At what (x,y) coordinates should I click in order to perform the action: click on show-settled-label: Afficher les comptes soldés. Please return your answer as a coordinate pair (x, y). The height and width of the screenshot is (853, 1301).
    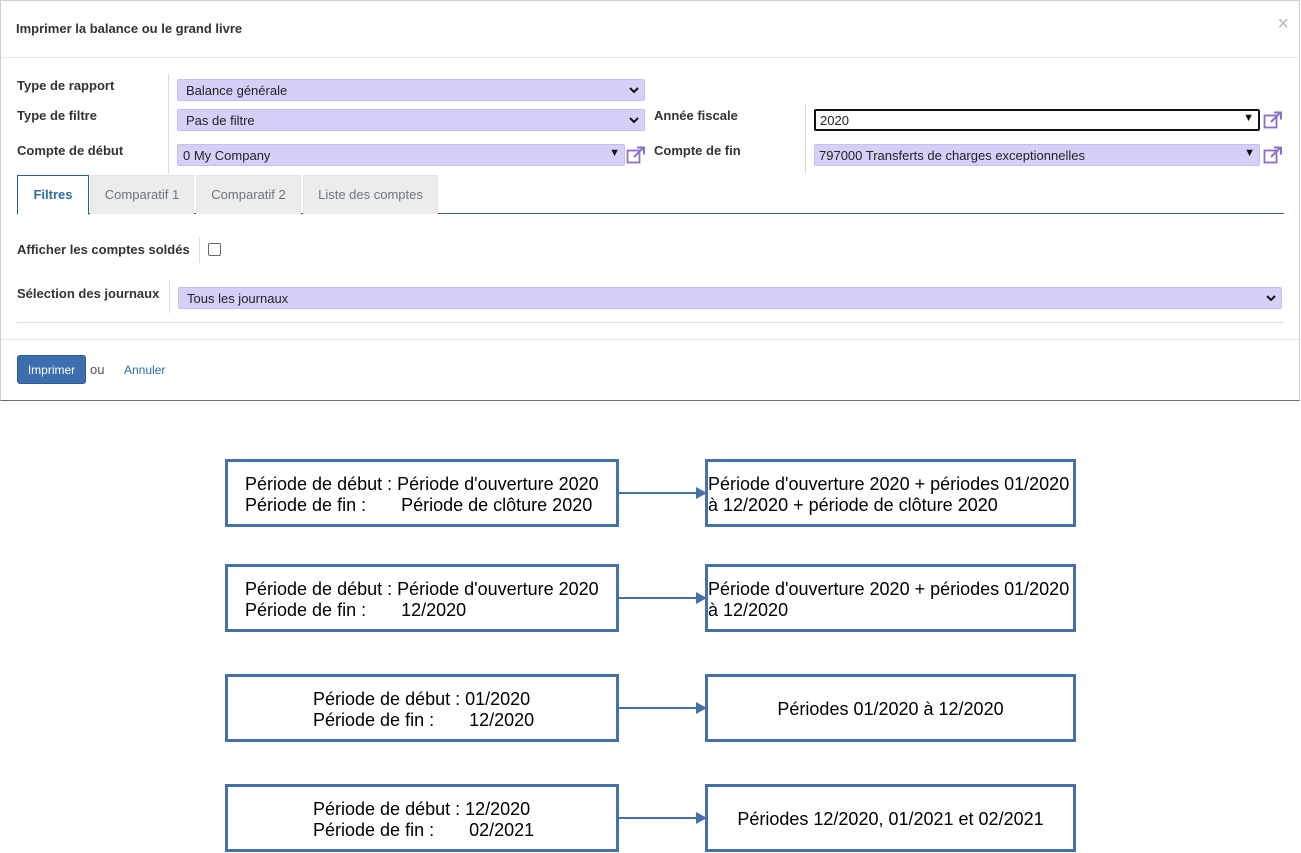
    Looking at the image, I should click on (103, 249).